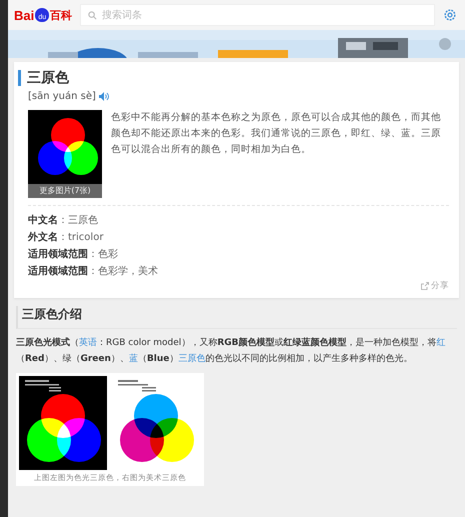  I want to click on speaker-icon, so click(103, 96).